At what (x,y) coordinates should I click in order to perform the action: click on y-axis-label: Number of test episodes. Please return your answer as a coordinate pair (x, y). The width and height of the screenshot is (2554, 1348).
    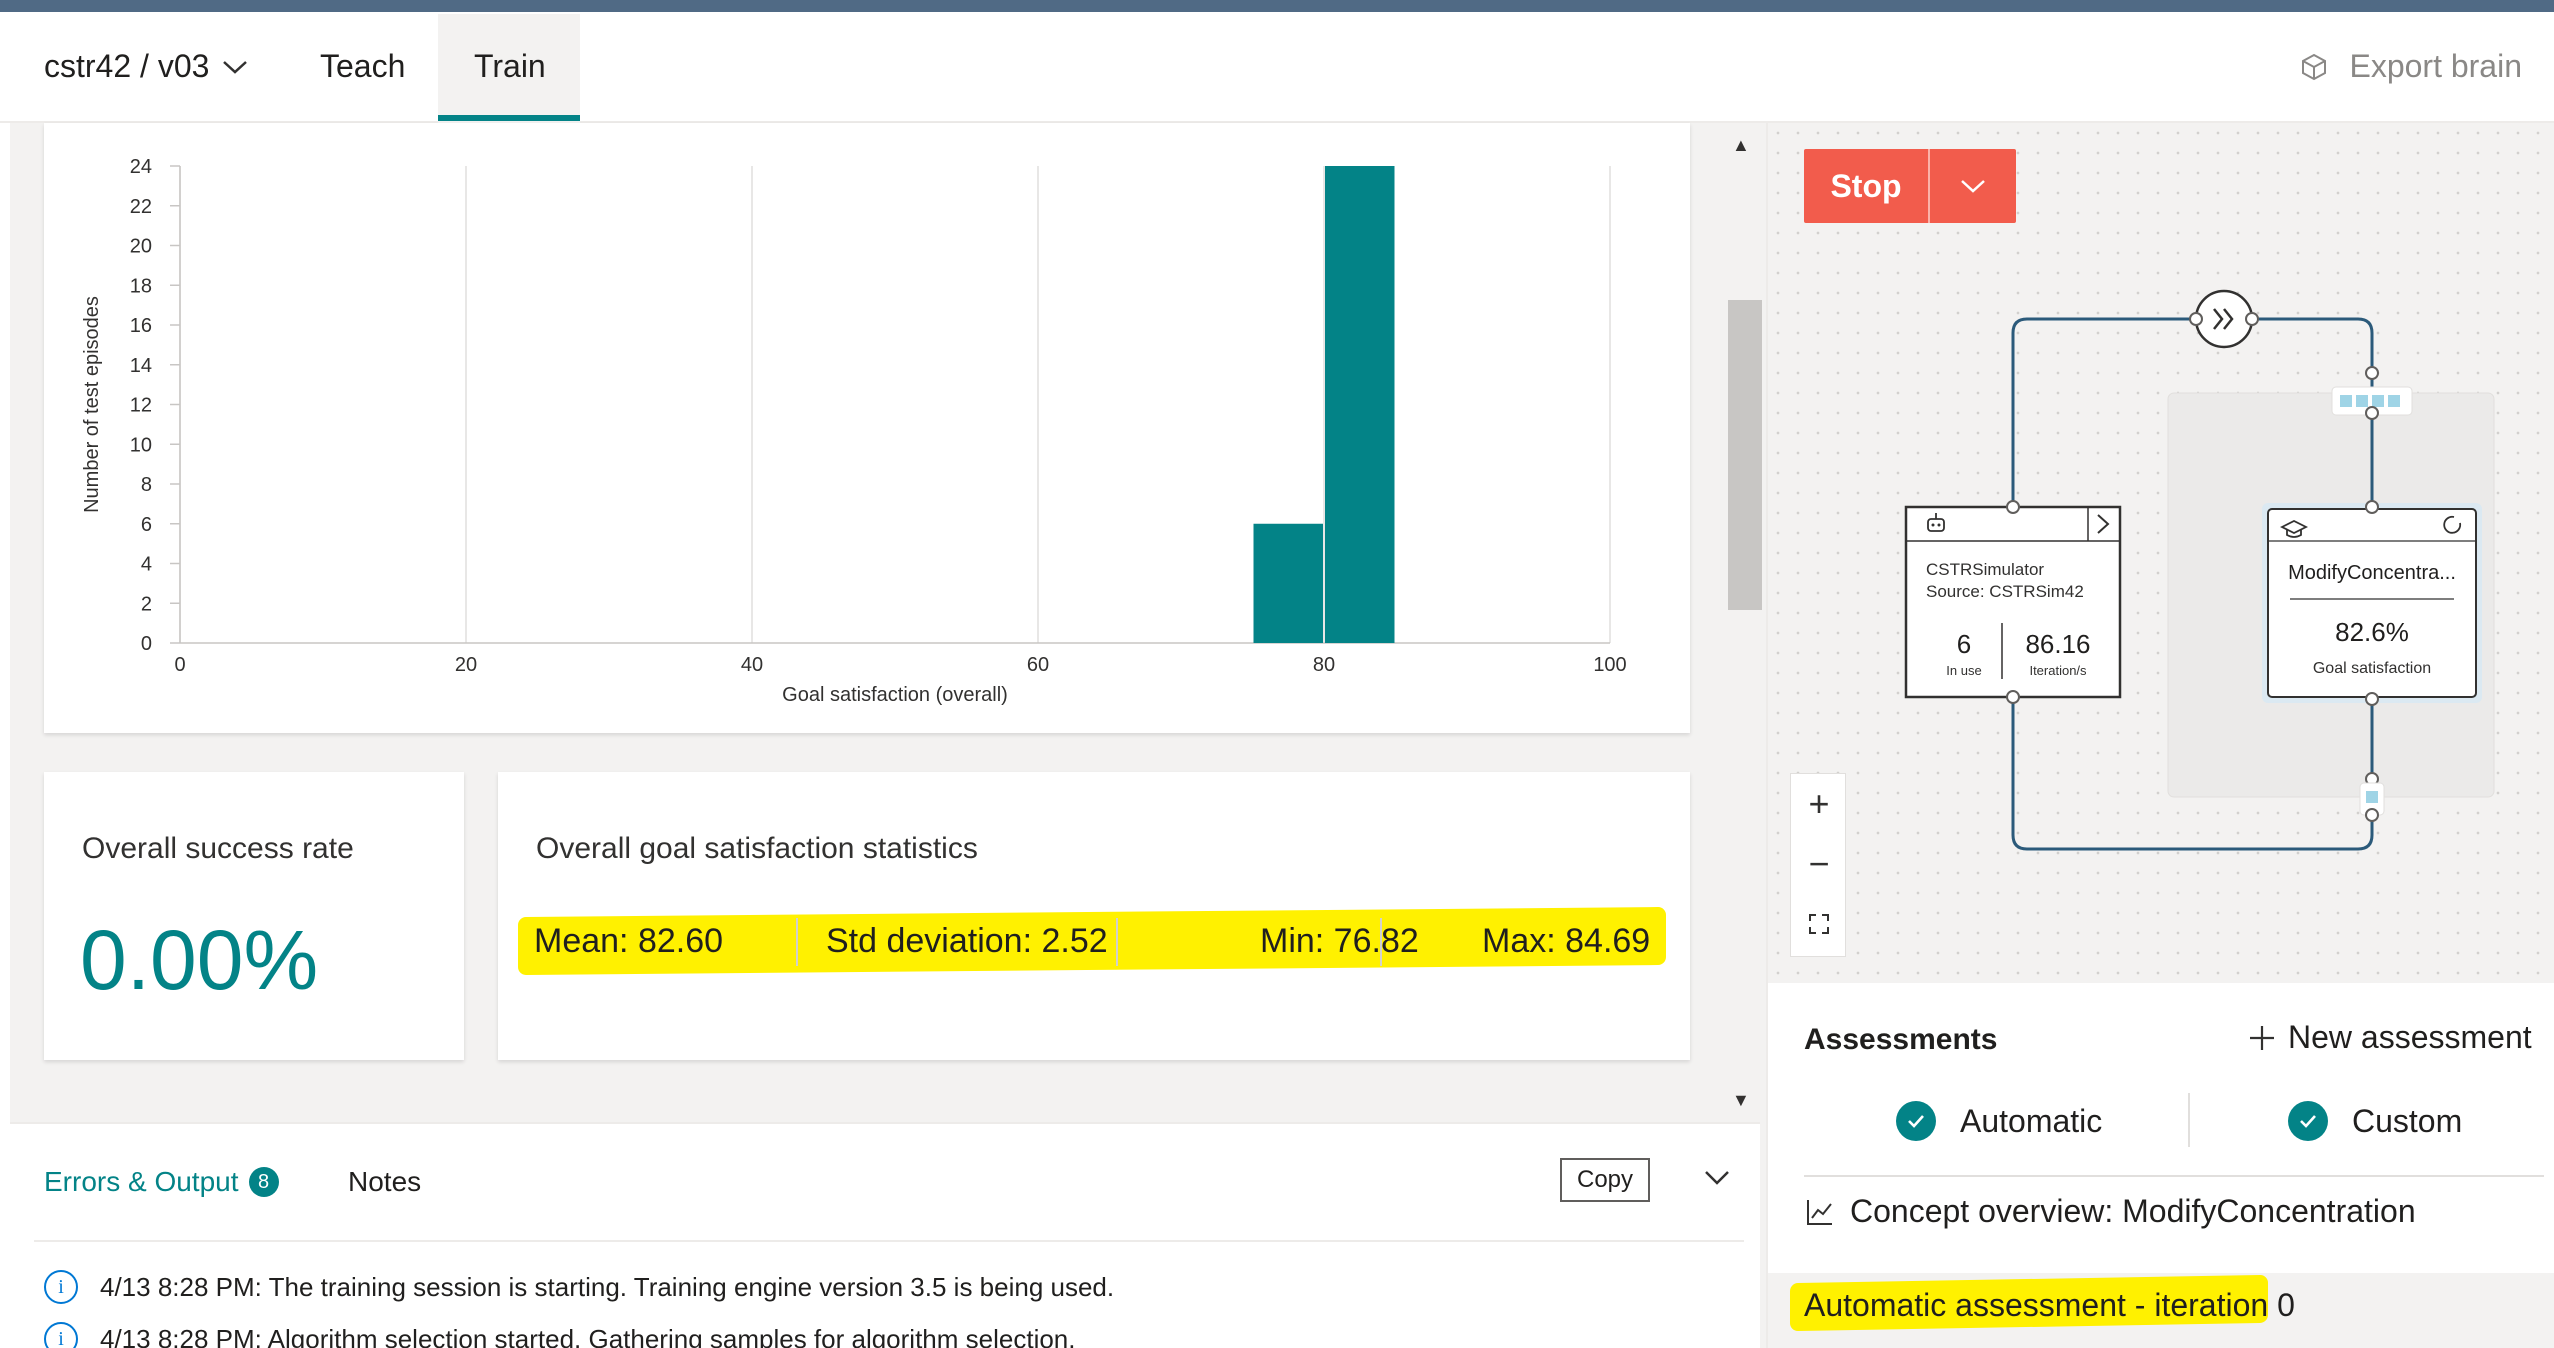
    Looking at the image, I should click on (92, 404).